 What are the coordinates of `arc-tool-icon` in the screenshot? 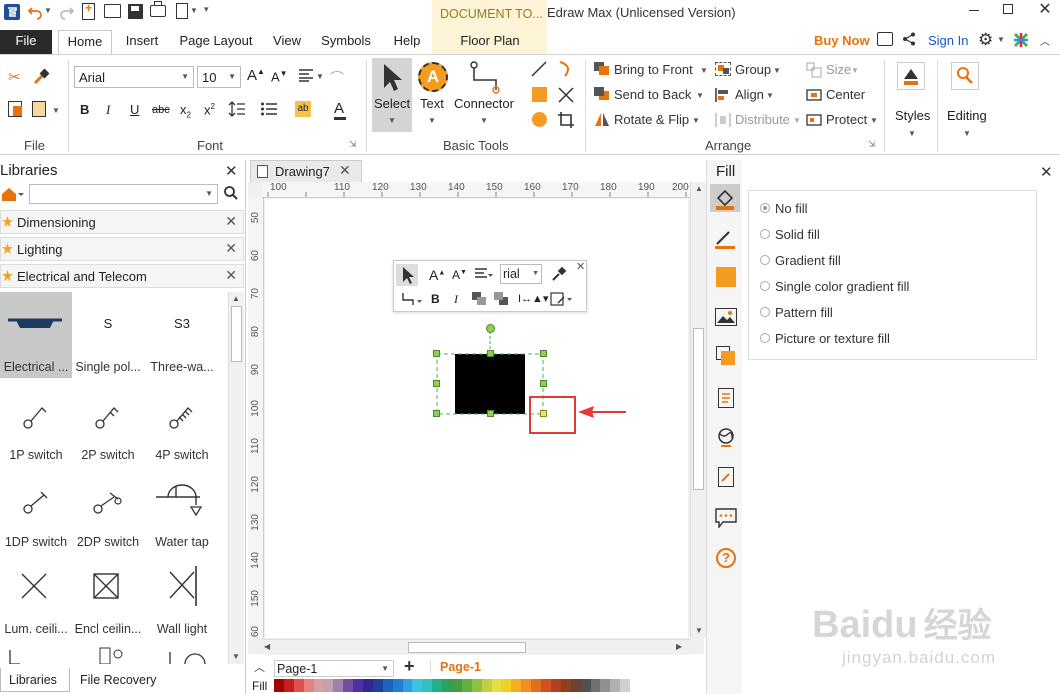 It's located at (566, 70).